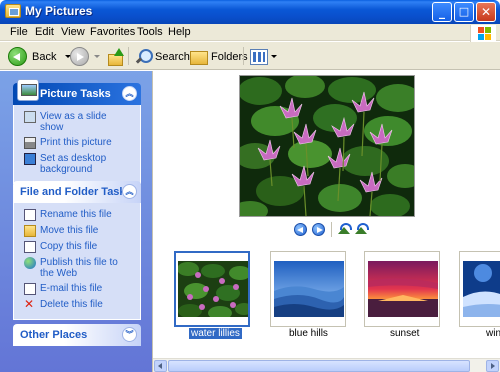 This screenshot has width=500, height=372. I want to click on other-places-panel: Other Places ︾, so click(77, 335).